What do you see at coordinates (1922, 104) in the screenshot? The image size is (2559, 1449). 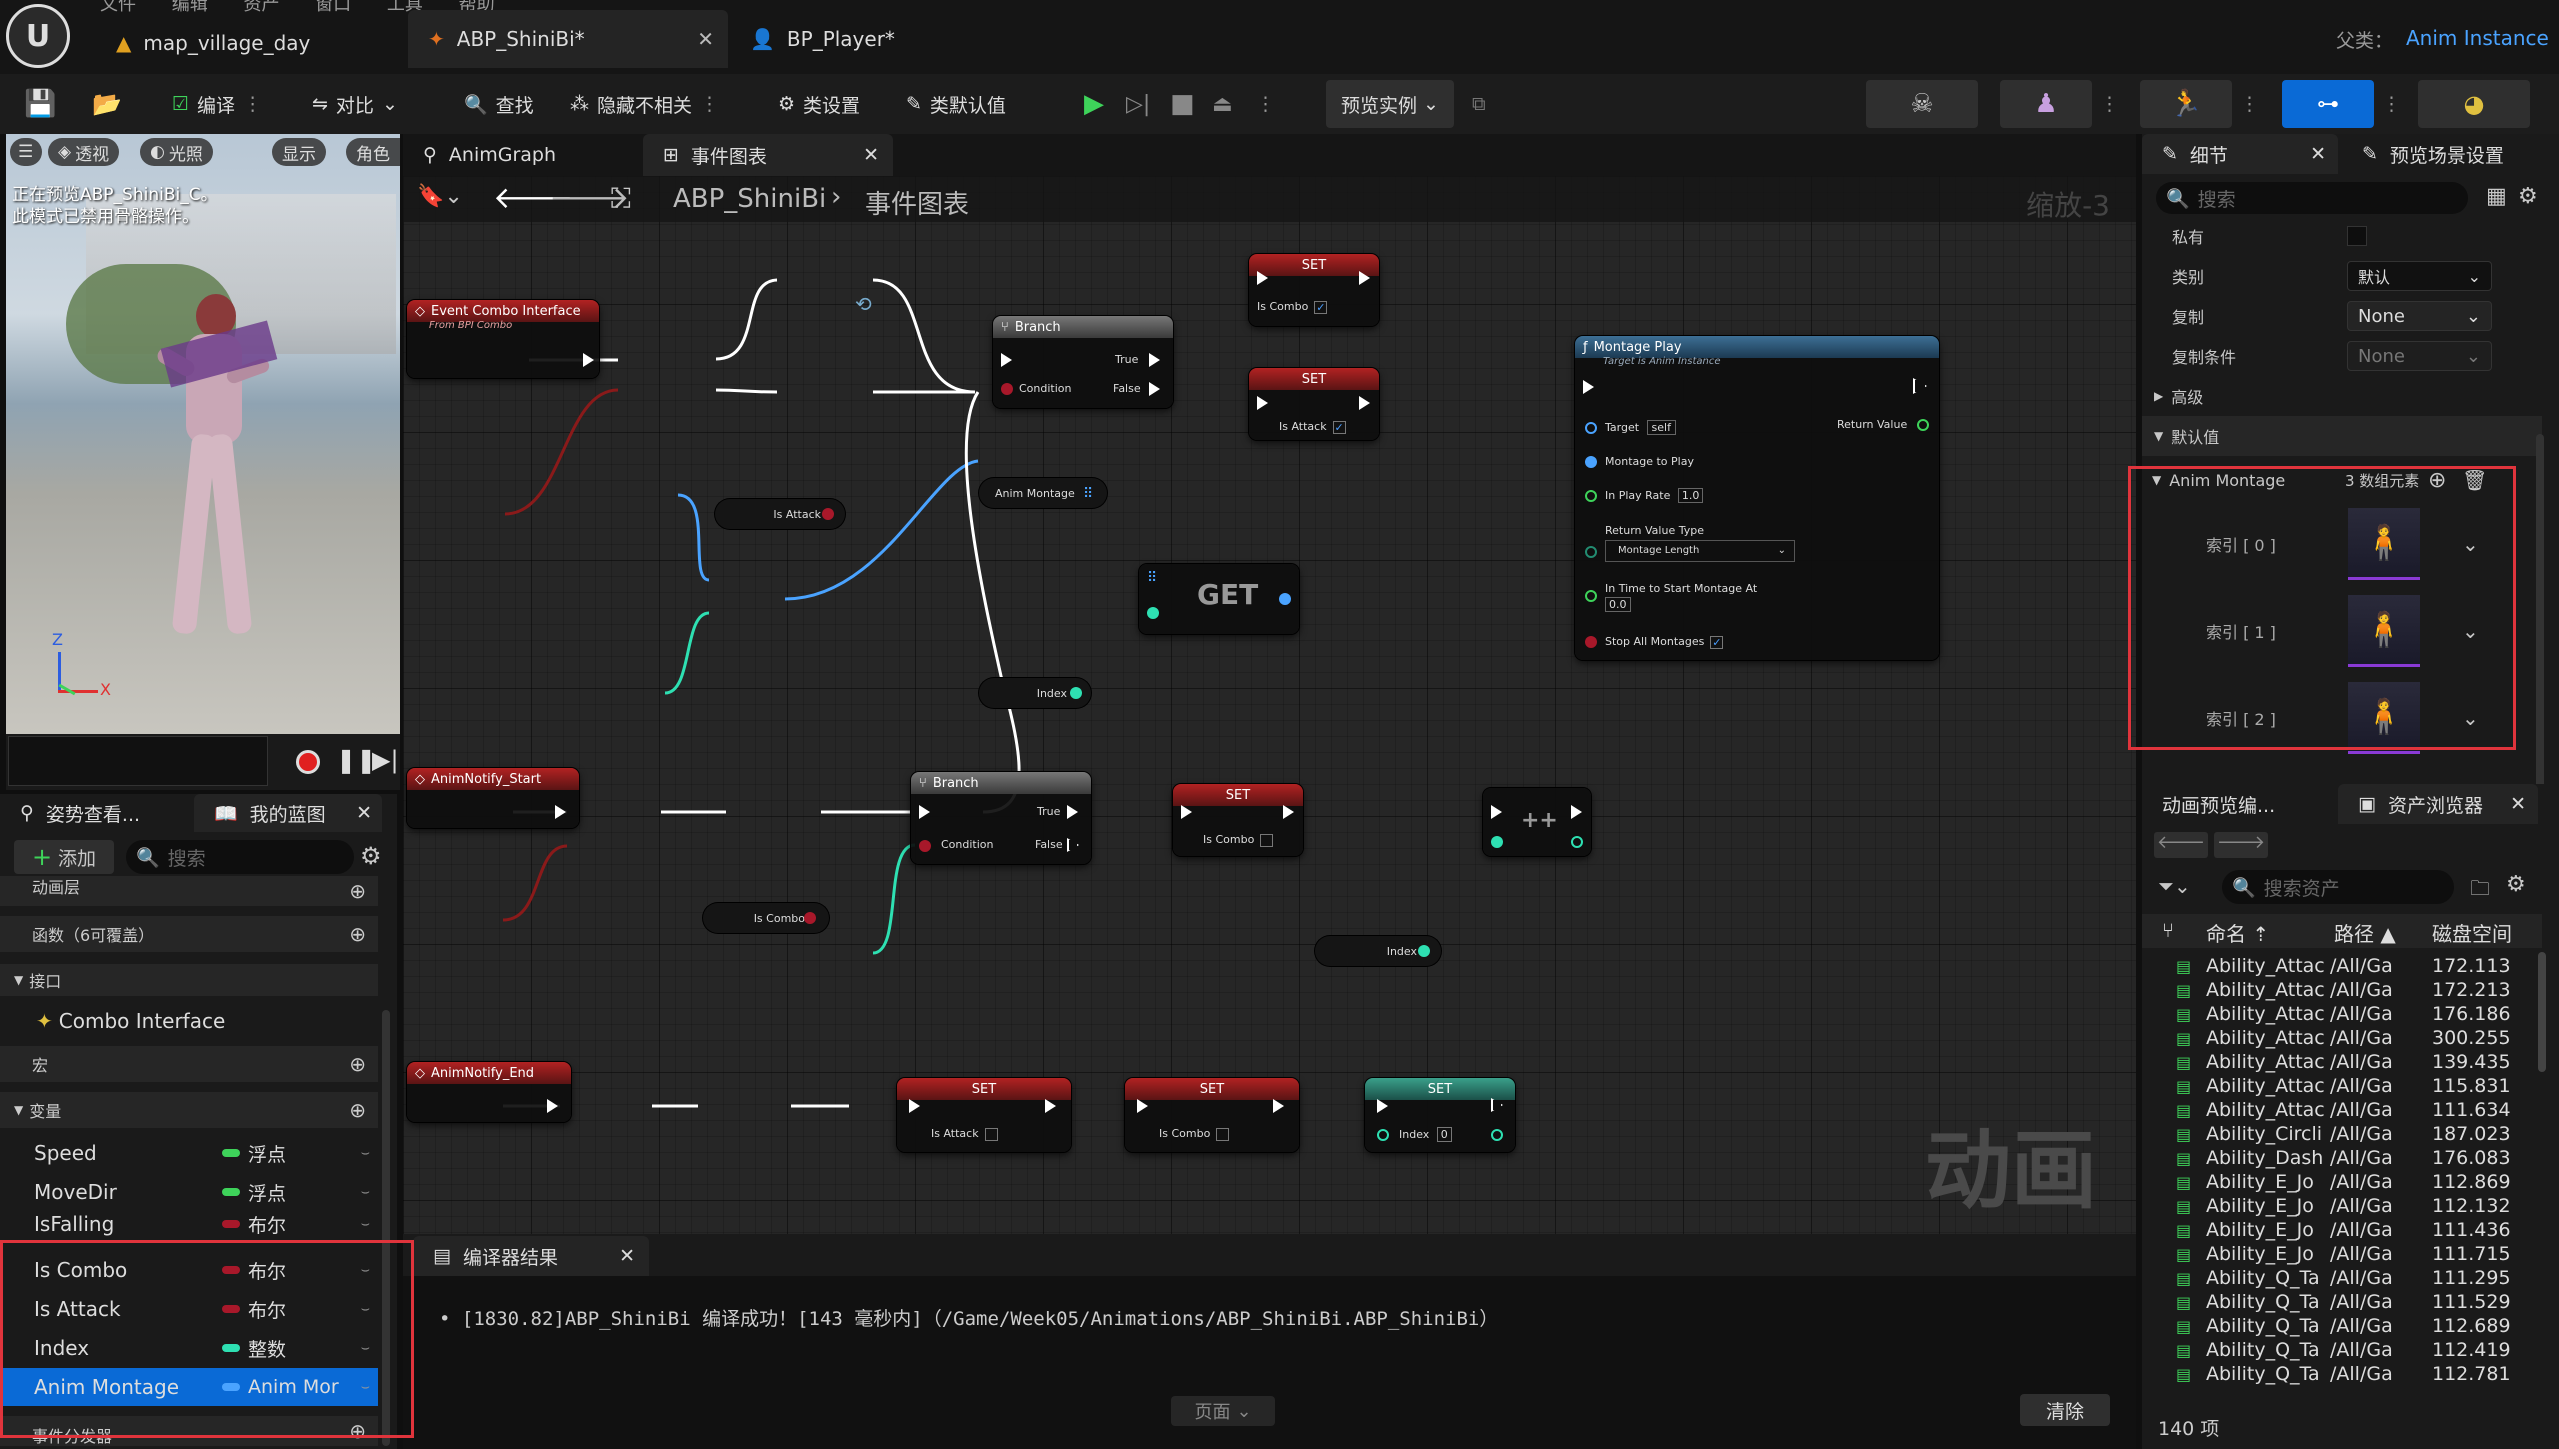 I see `skeleton-mode-button: ☠` at bounding box center [1922, 104].